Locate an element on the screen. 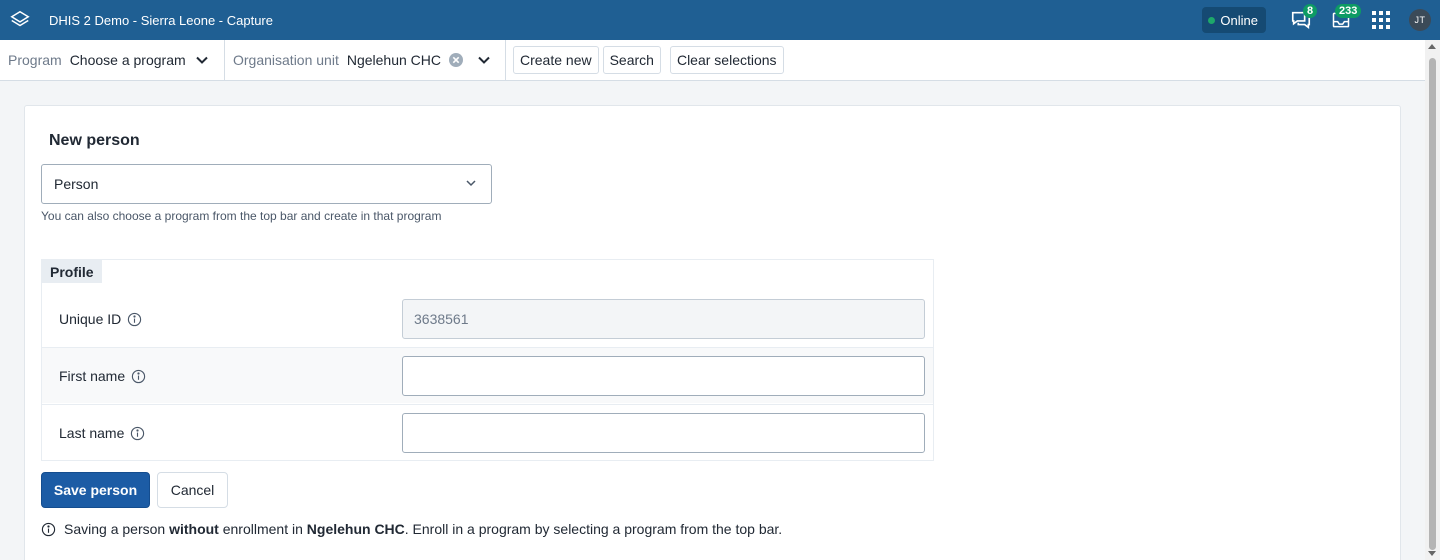 Image resolution: width=1440 pixels, height=560 pixels. page-scrollbar is located at coordinates (1432, 300).